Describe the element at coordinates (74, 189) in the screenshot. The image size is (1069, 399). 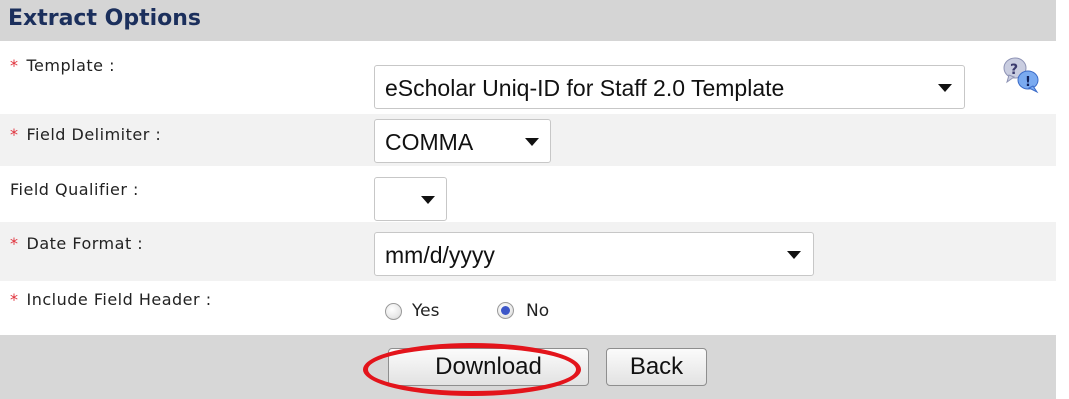
I see `field-qualifier-label: Field Qualifier :` at that location.